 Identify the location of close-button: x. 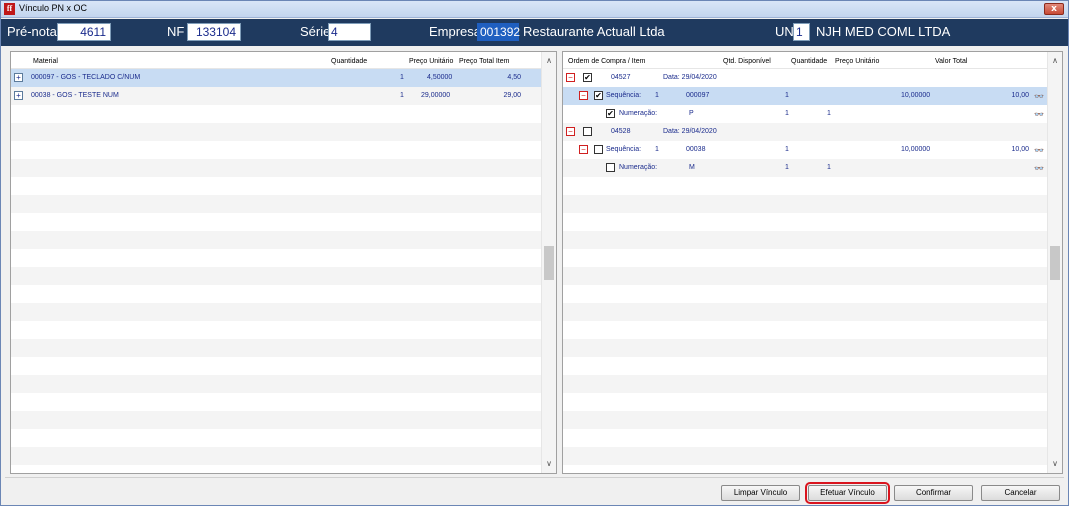
(1054, 9).